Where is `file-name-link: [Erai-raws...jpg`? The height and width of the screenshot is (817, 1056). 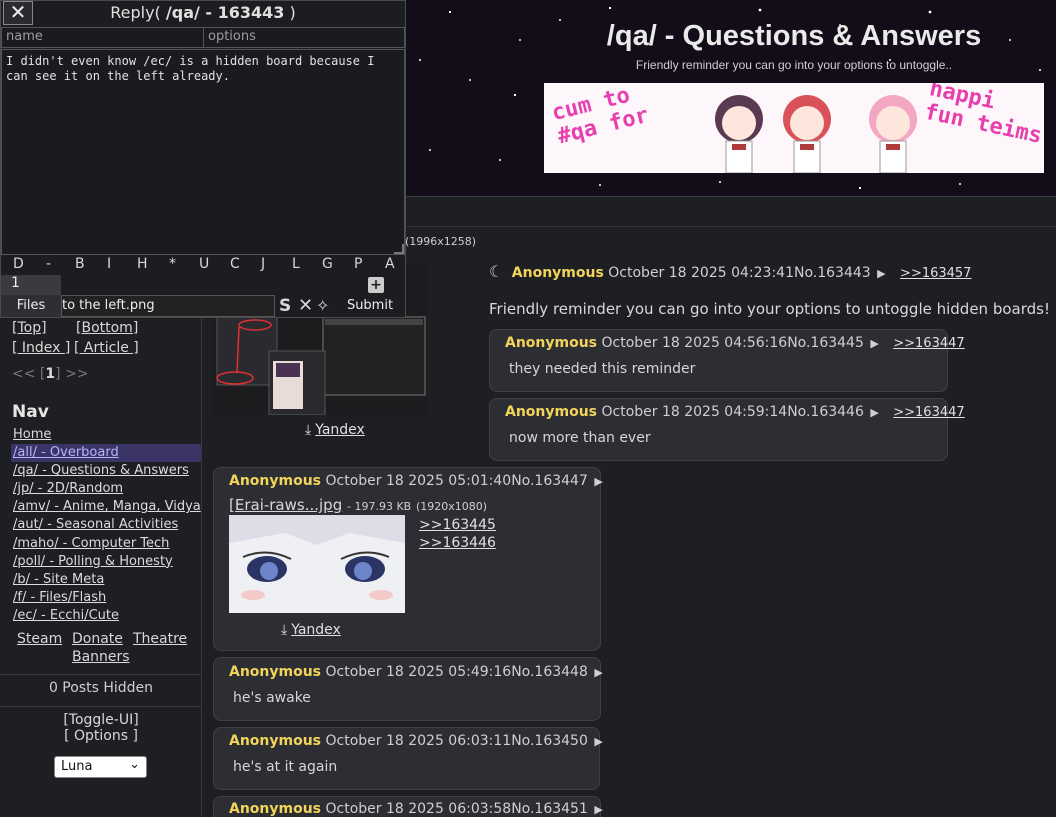
file-name-link: [Erai-raws...jpg is located at coordinates (285, 505).